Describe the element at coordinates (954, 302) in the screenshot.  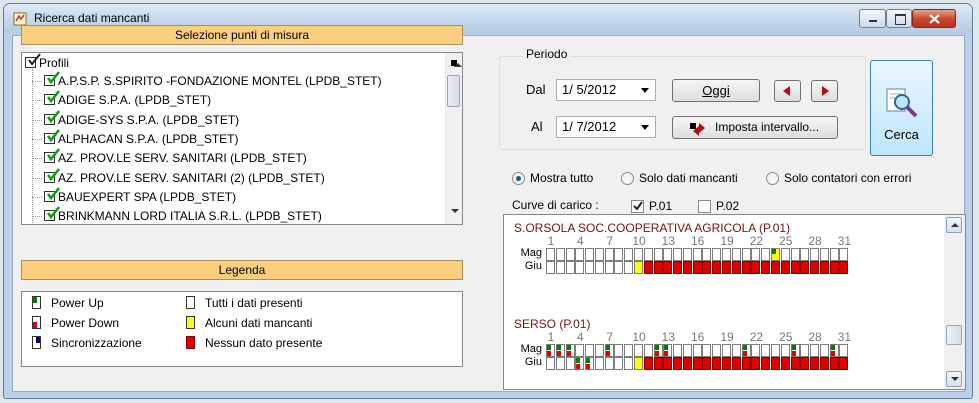
I see `panel-scrollbar` at that location.